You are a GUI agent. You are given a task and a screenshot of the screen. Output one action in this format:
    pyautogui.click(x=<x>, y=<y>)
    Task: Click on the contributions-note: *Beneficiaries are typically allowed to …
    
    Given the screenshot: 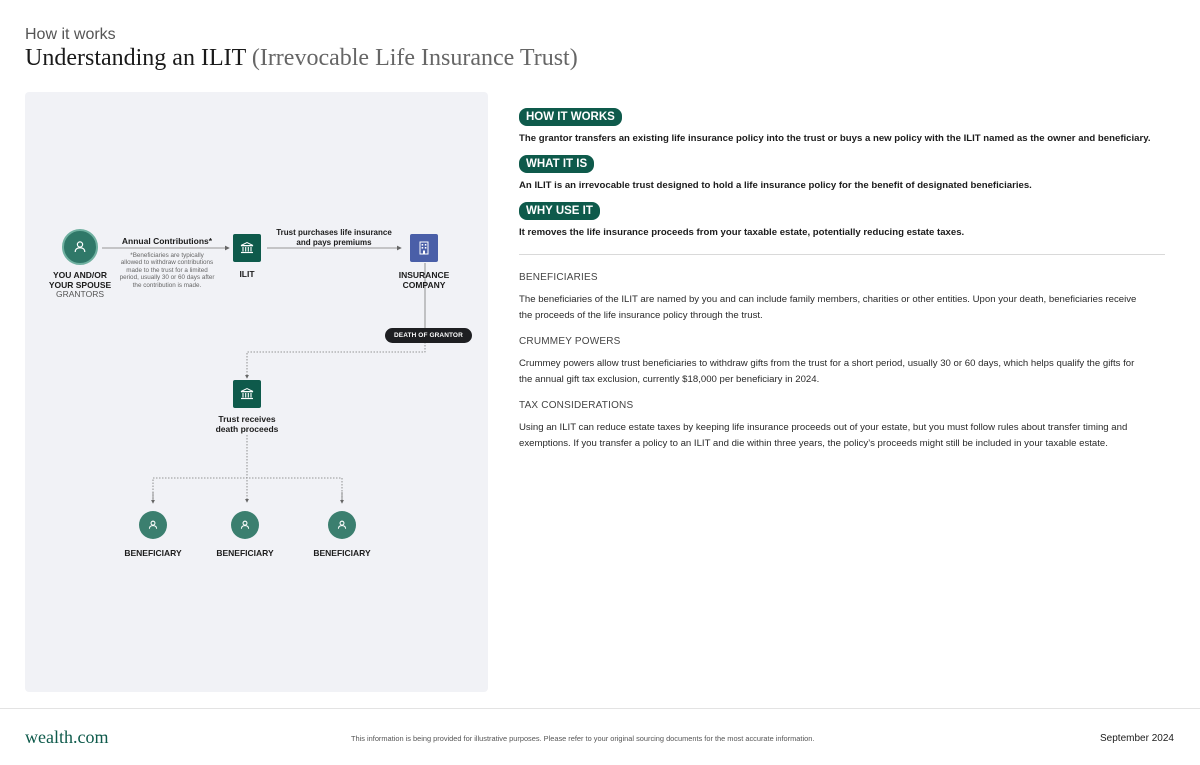 What is the action you would take?
    pyautogui.click(x=167, y=270)
    